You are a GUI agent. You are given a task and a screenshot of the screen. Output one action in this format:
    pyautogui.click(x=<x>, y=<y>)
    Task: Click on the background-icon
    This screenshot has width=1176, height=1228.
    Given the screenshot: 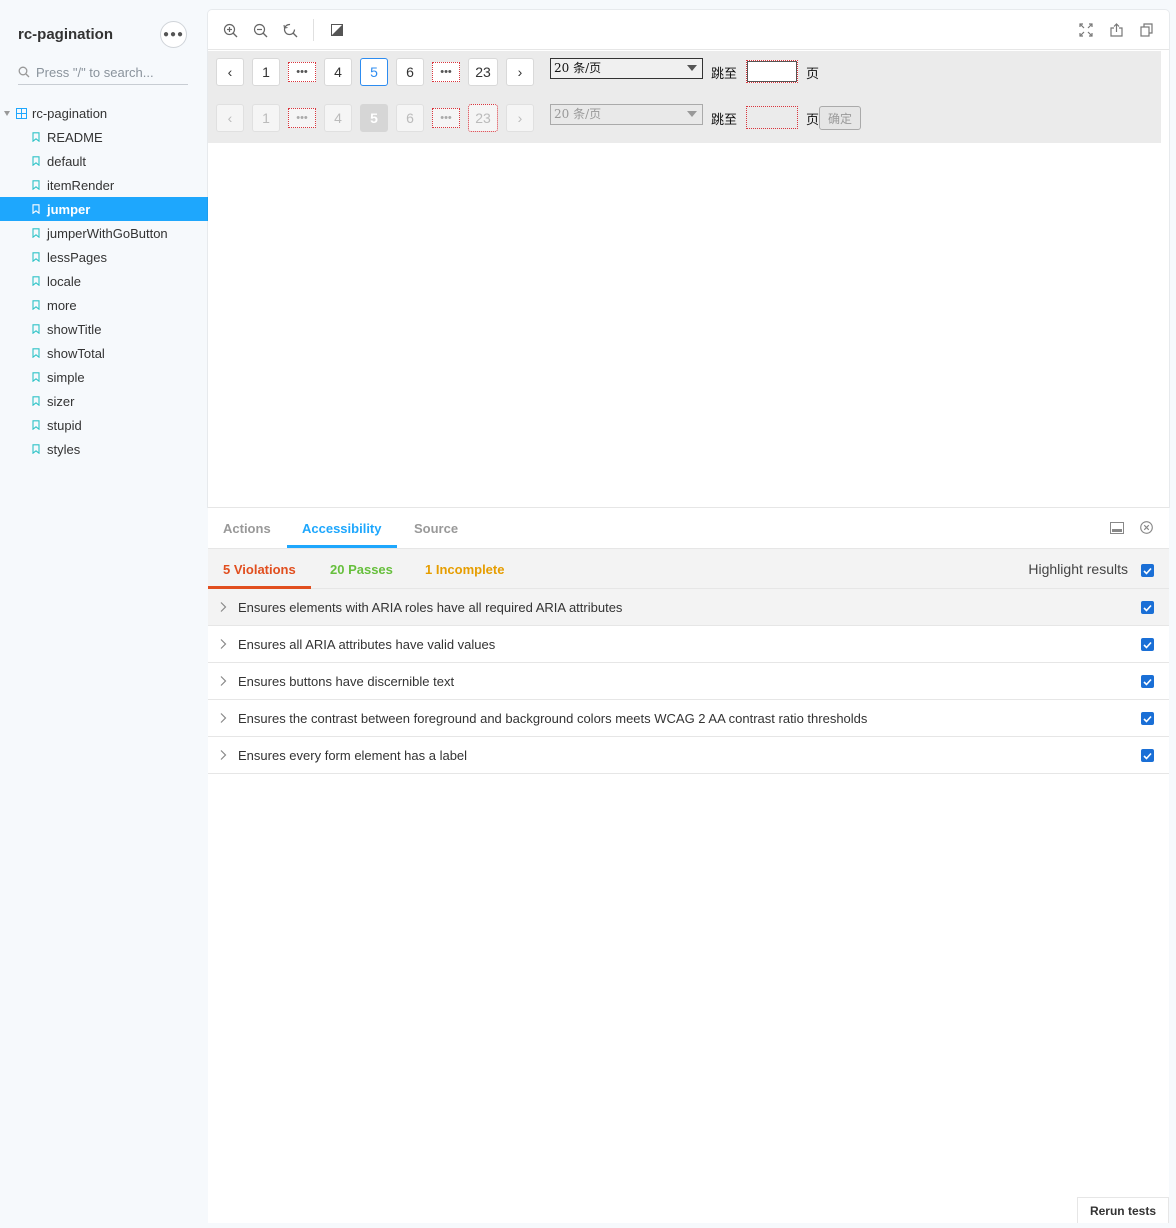 What is the action you would take?
    pyautogui.click(x=337, y=30)
    